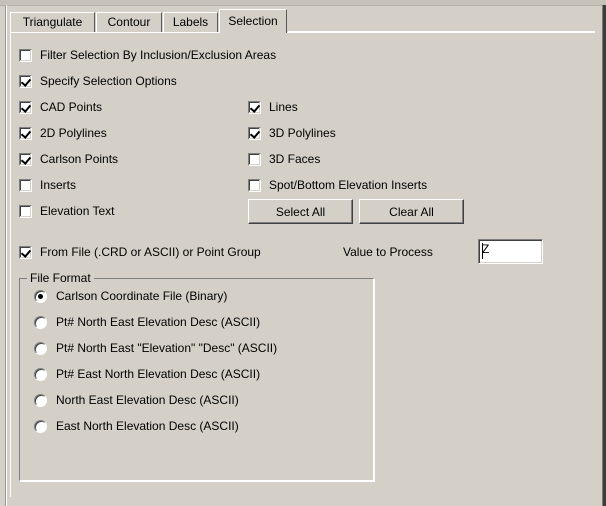 Image resolution: width=606 pixels, height=506 pixels. Describe the element at coordinates (79, 159) in the screenshot. I see `checkbox-label: Carlson Points` at that location.